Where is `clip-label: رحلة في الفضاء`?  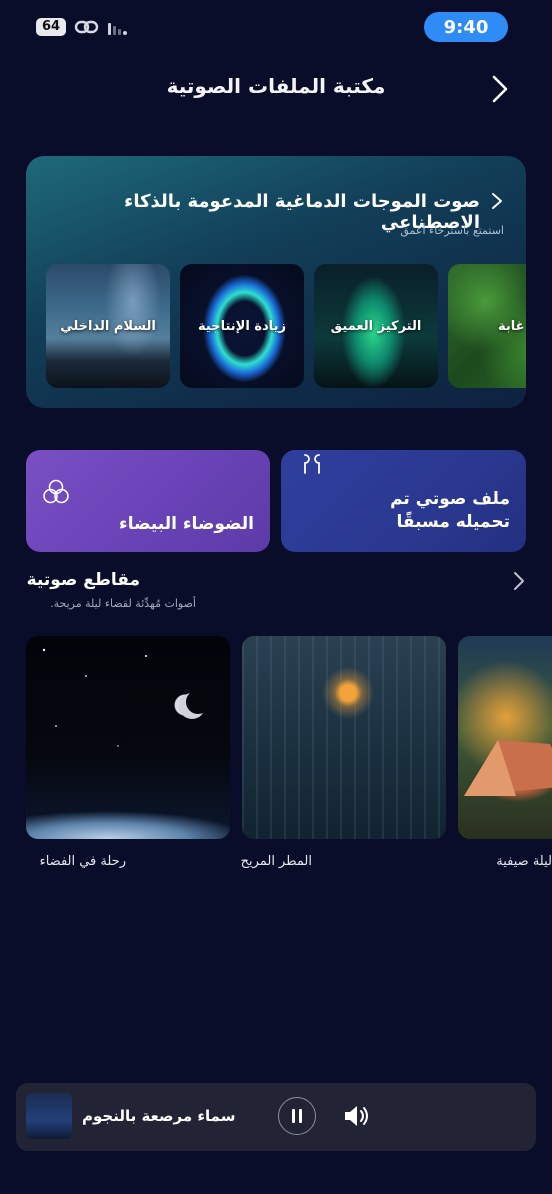
clip-label: رحلة في الفضاء is located at coordinates (82, 861).